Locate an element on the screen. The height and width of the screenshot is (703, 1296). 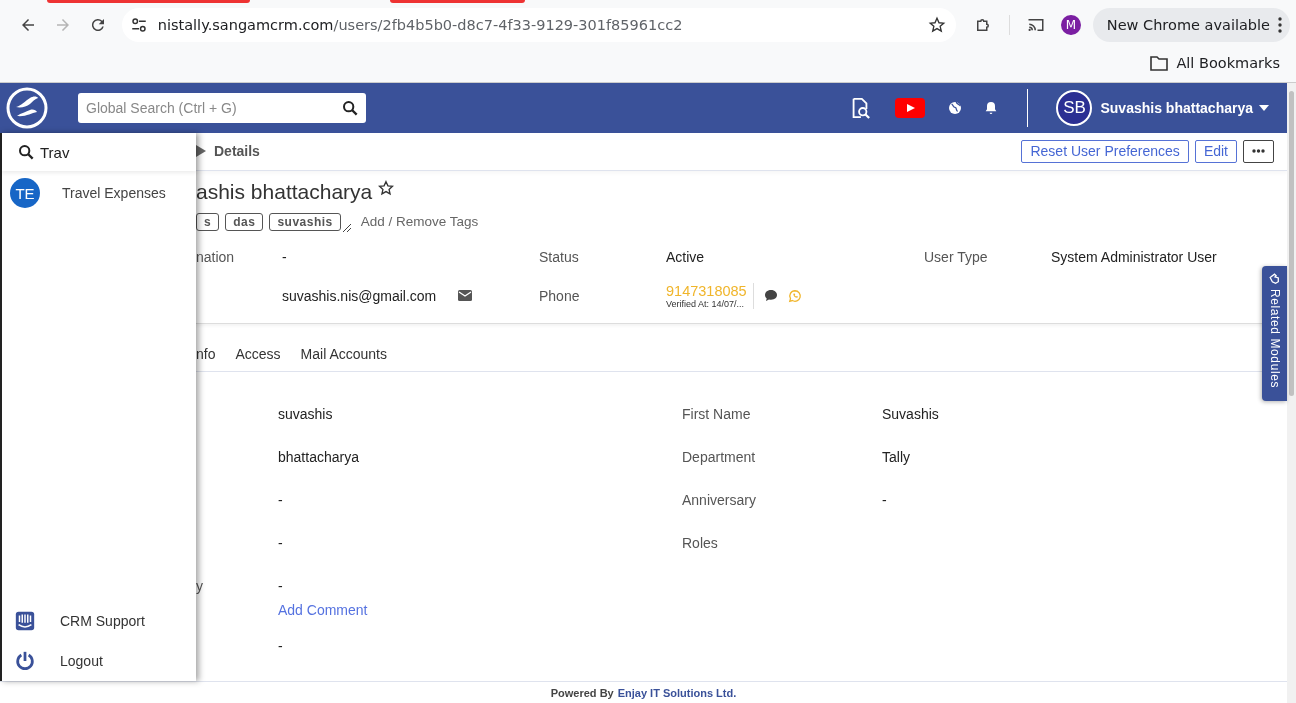
cast-icon is located at coordinates (1035, 25).